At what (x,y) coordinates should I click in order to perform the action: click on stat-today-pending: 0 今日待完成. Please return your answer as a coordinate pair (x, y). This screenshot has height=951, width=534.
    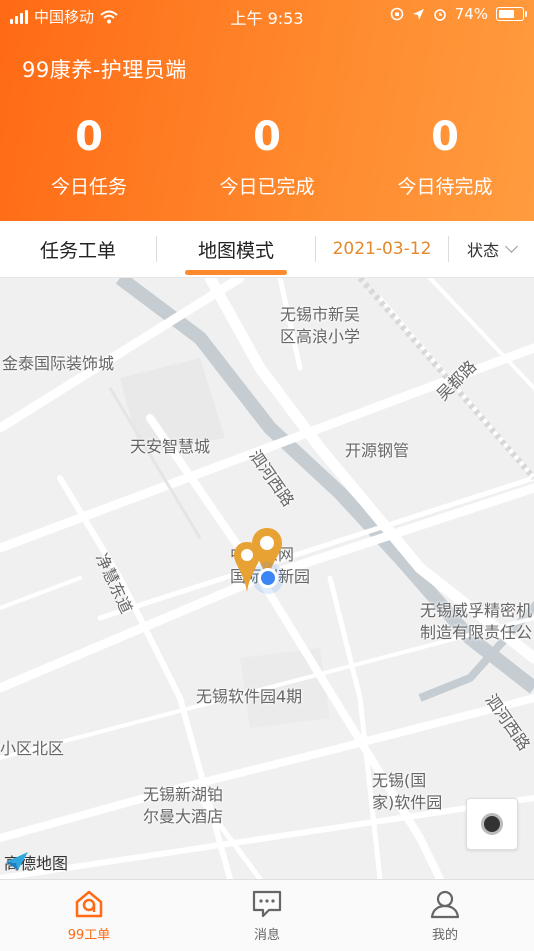
    Looking at the image, I should click on (445, 155).